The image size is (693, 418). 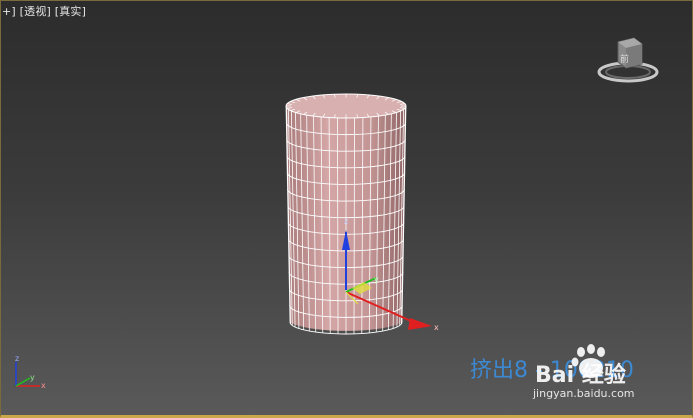 I want to click on viewcube-face-label: 前, so click(x=624, y=59).